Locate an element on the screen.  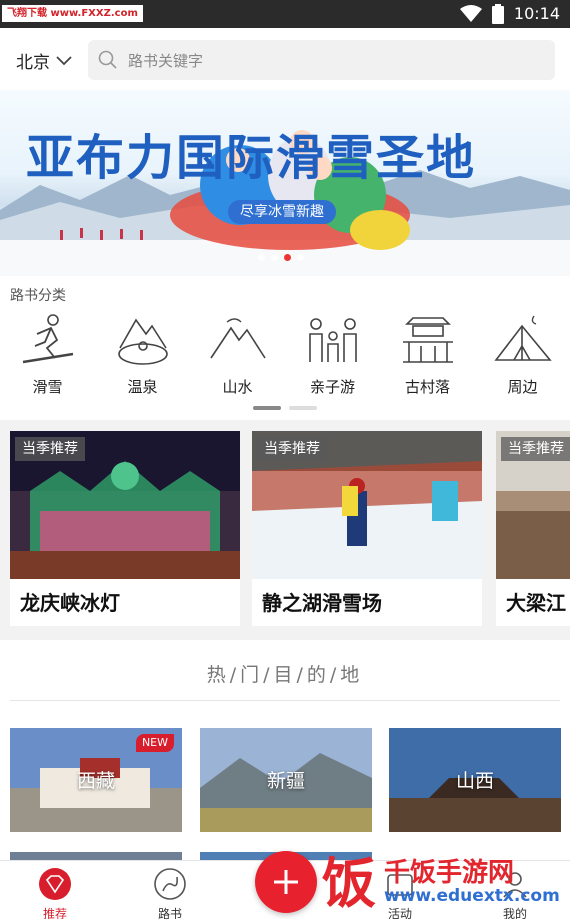
category-item-family: 亲子游 is located at coordinates (332, 354).